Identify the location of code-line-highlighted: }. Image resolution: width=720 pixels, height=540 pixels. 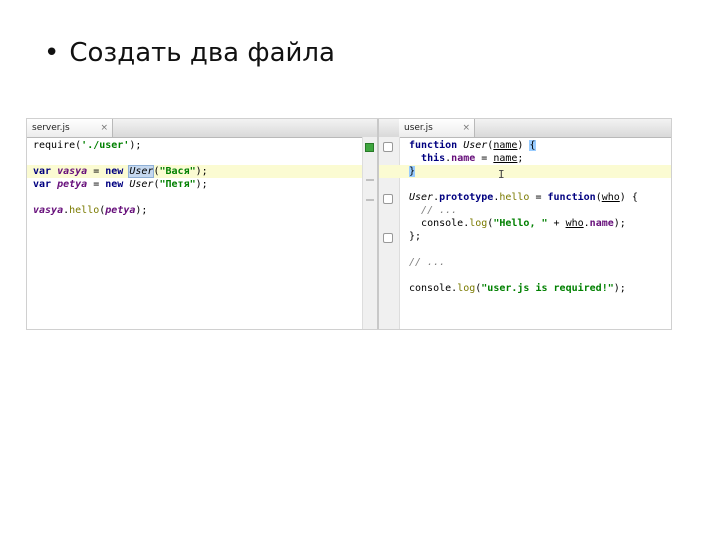
(525, 171).